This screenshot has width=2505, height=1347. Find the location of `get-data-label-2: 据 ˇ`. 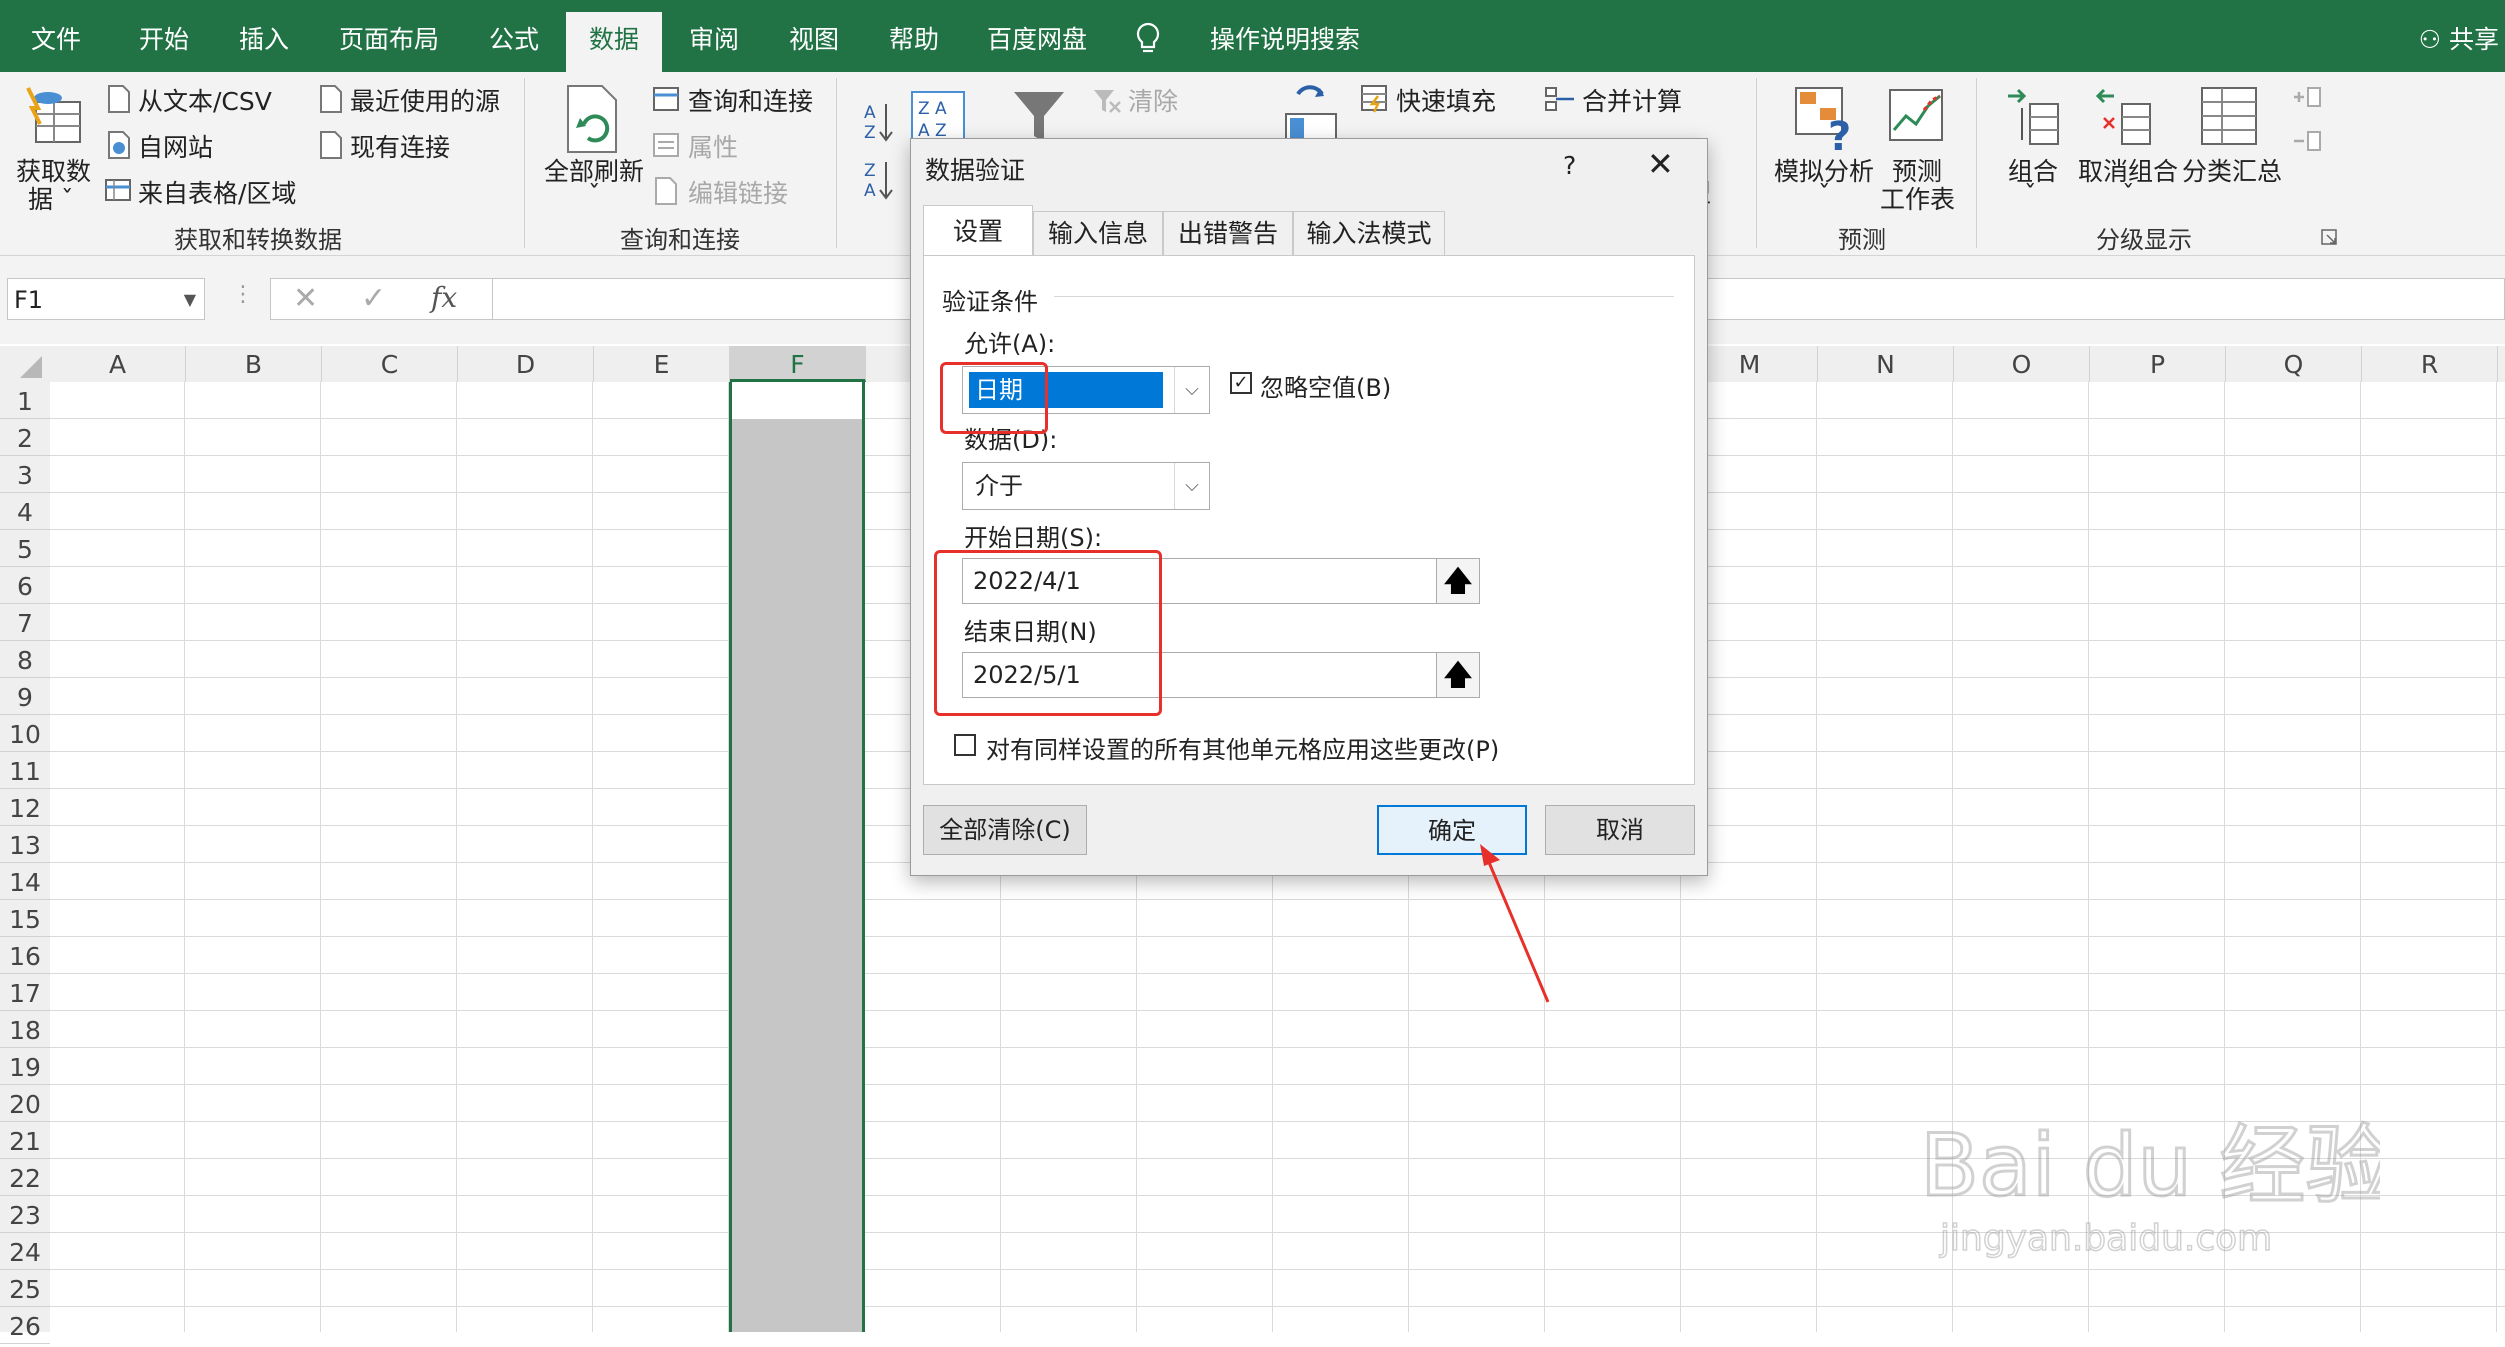

get-data-label-2: 据 ˇ is located at coordinates (50, 198).